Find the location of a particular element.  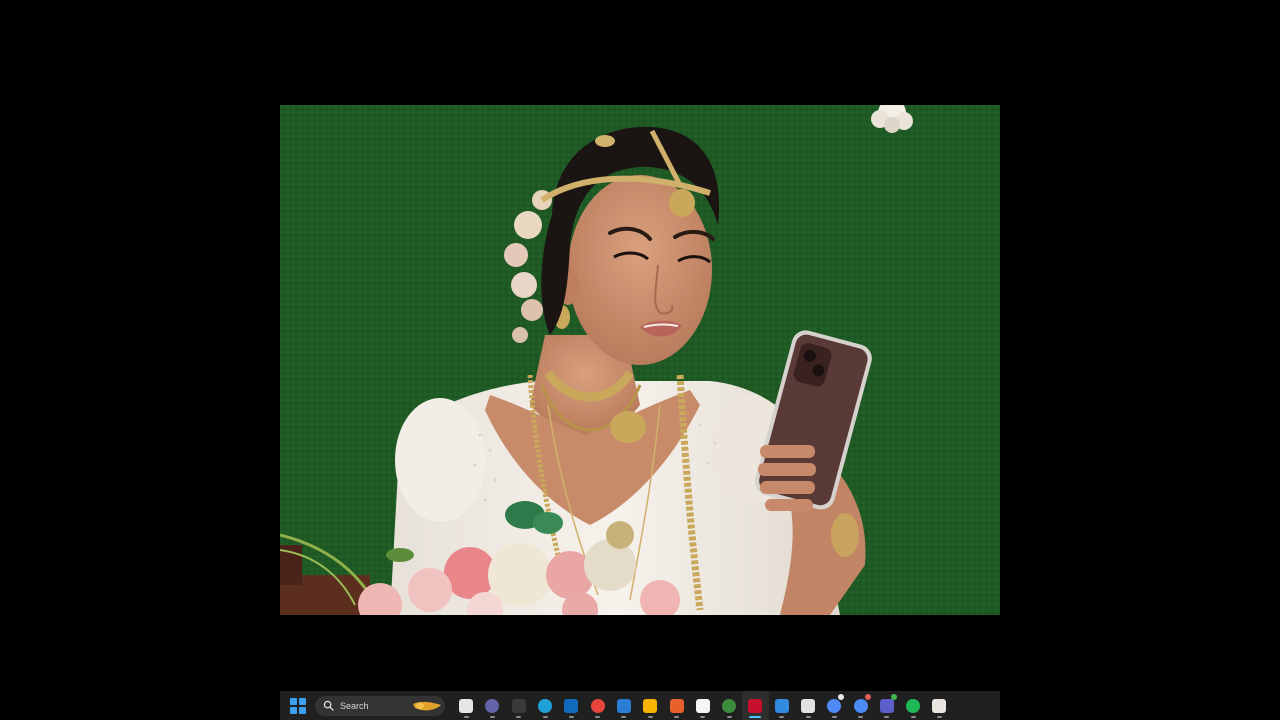

file-explorer-taskbar-button is located at coordinates (650, 705).